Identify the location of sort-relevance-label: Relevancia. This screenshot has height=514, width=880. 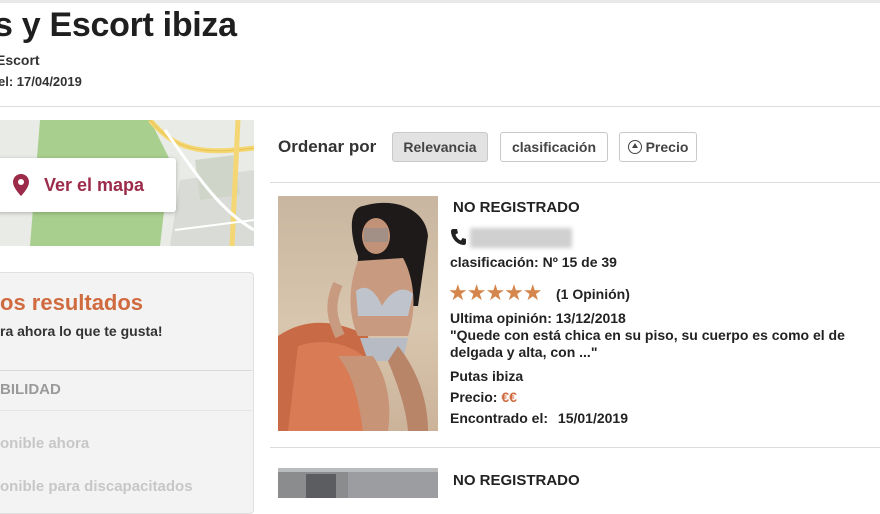
(440, 147).